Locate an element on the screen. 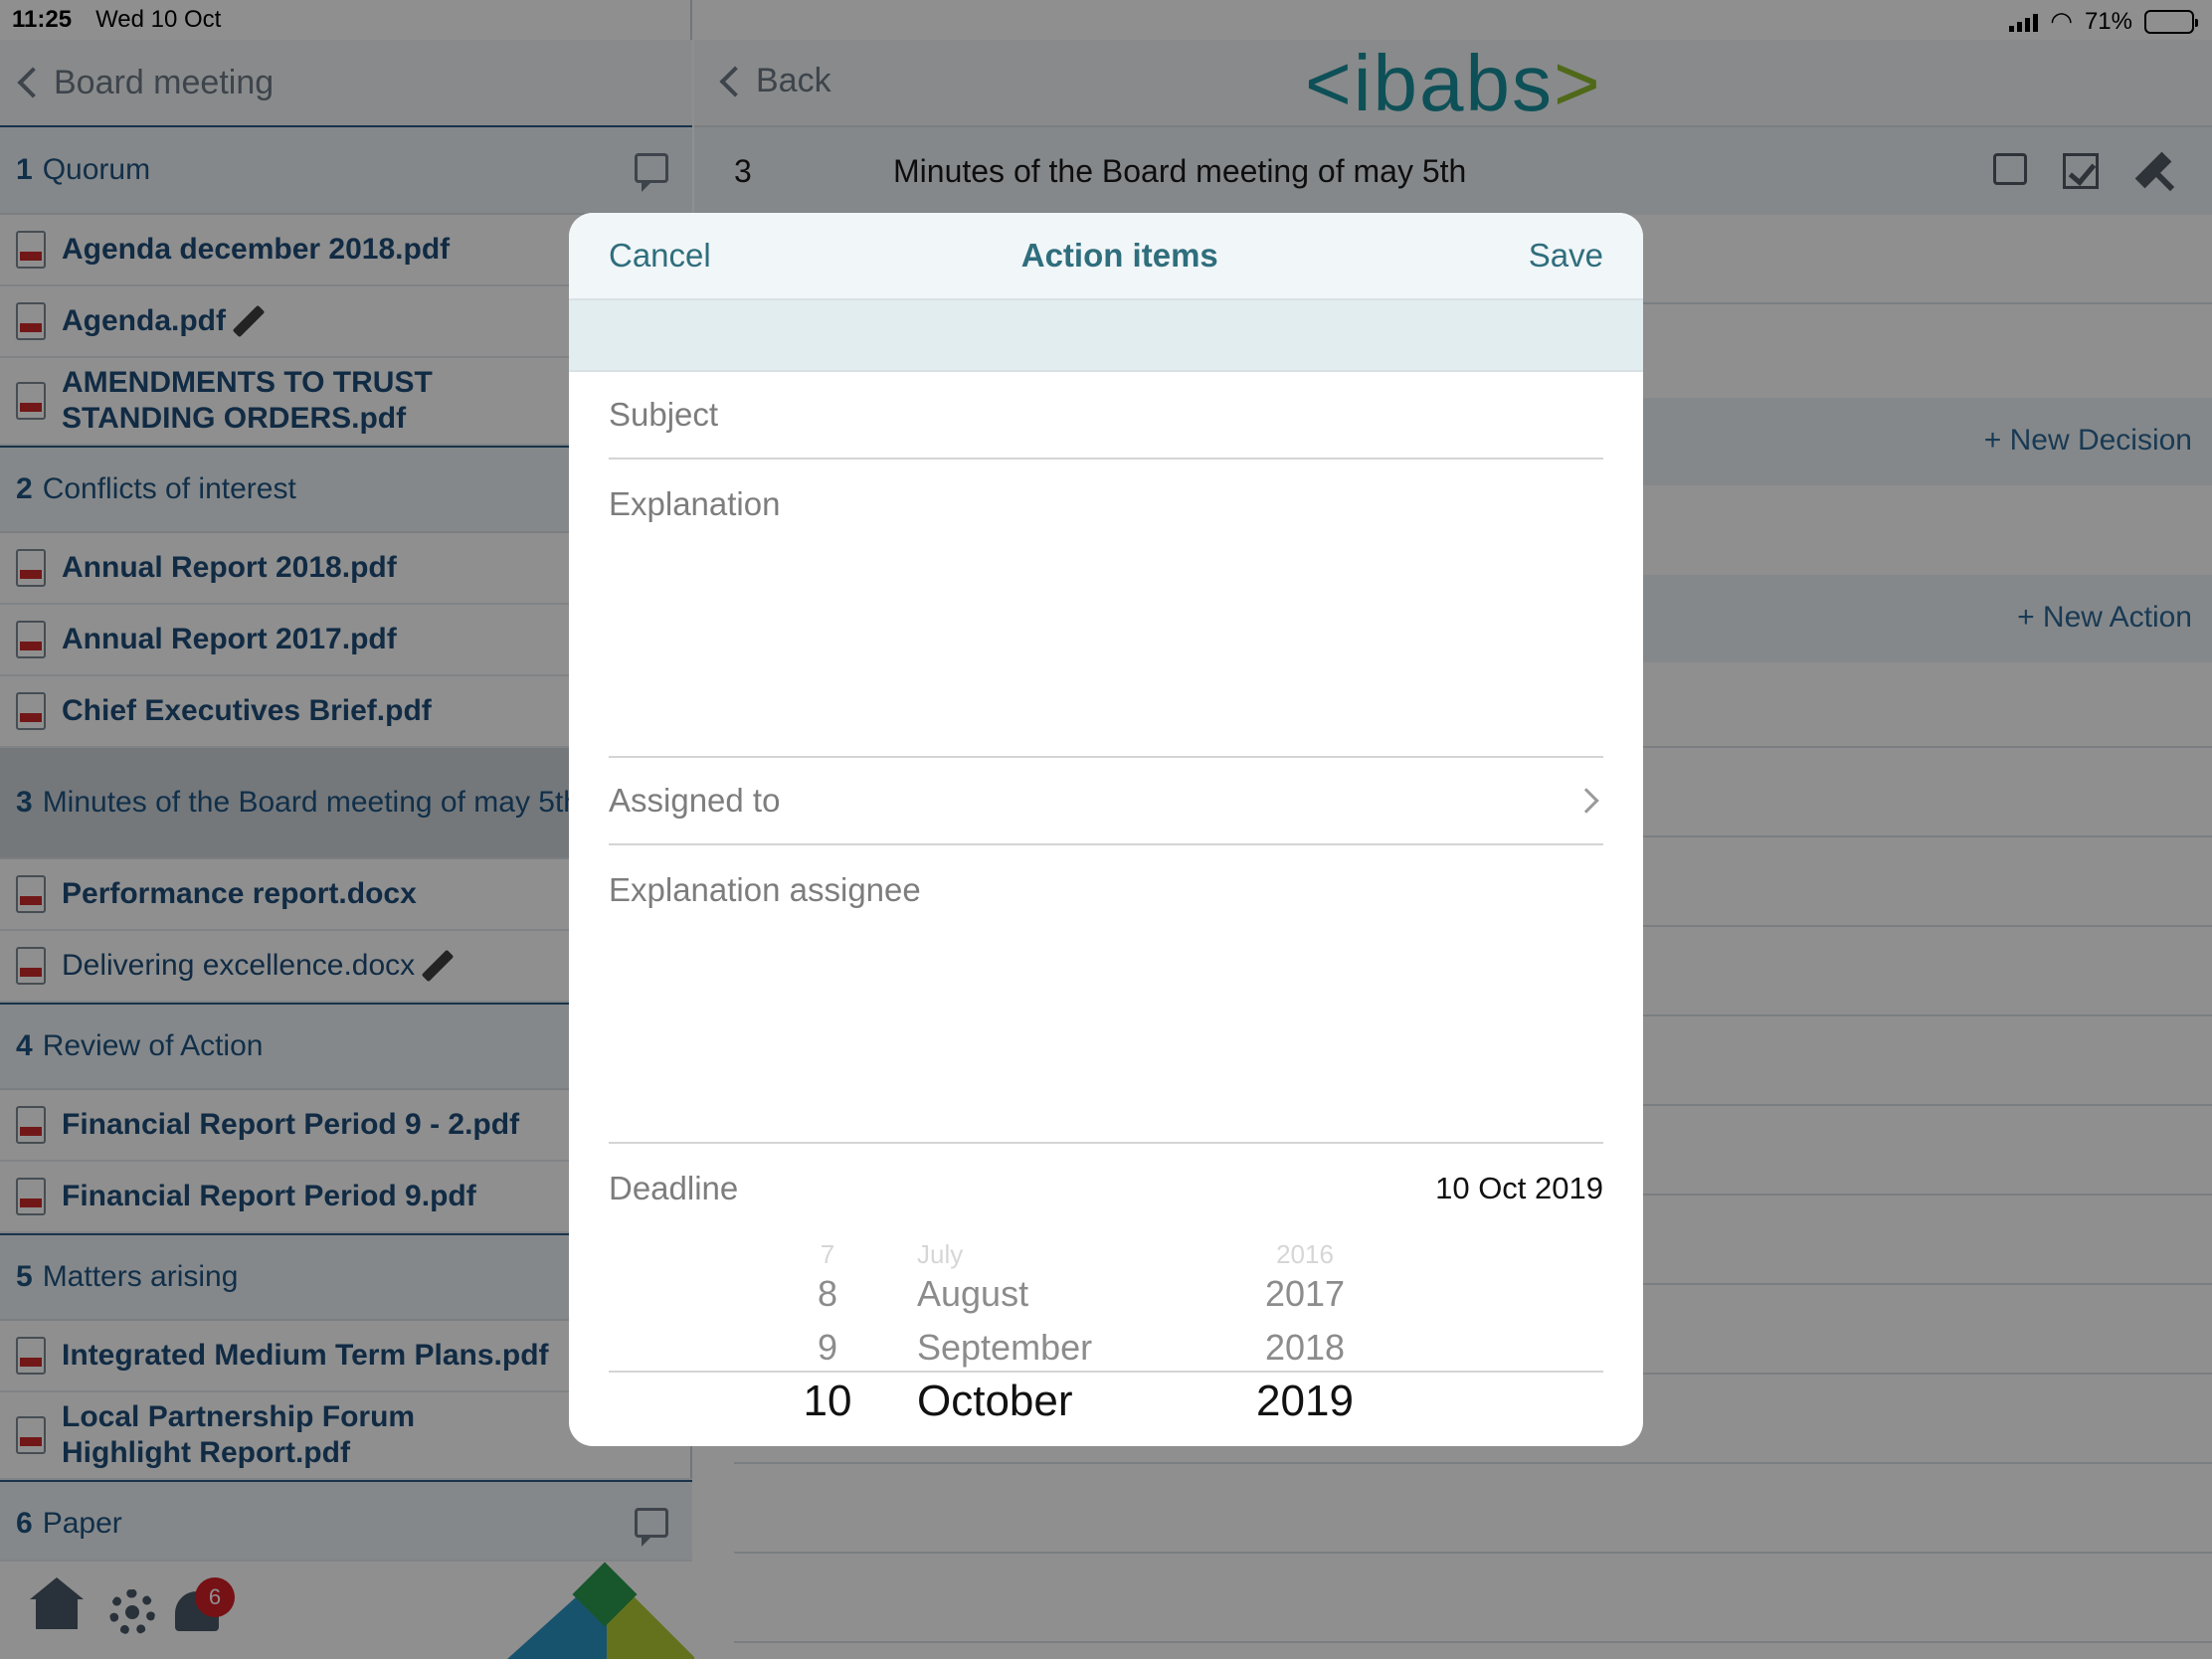 The height and width of the screenshot is (1659, 2212). subject-field: Subject is located at coordinates (1106, 416).